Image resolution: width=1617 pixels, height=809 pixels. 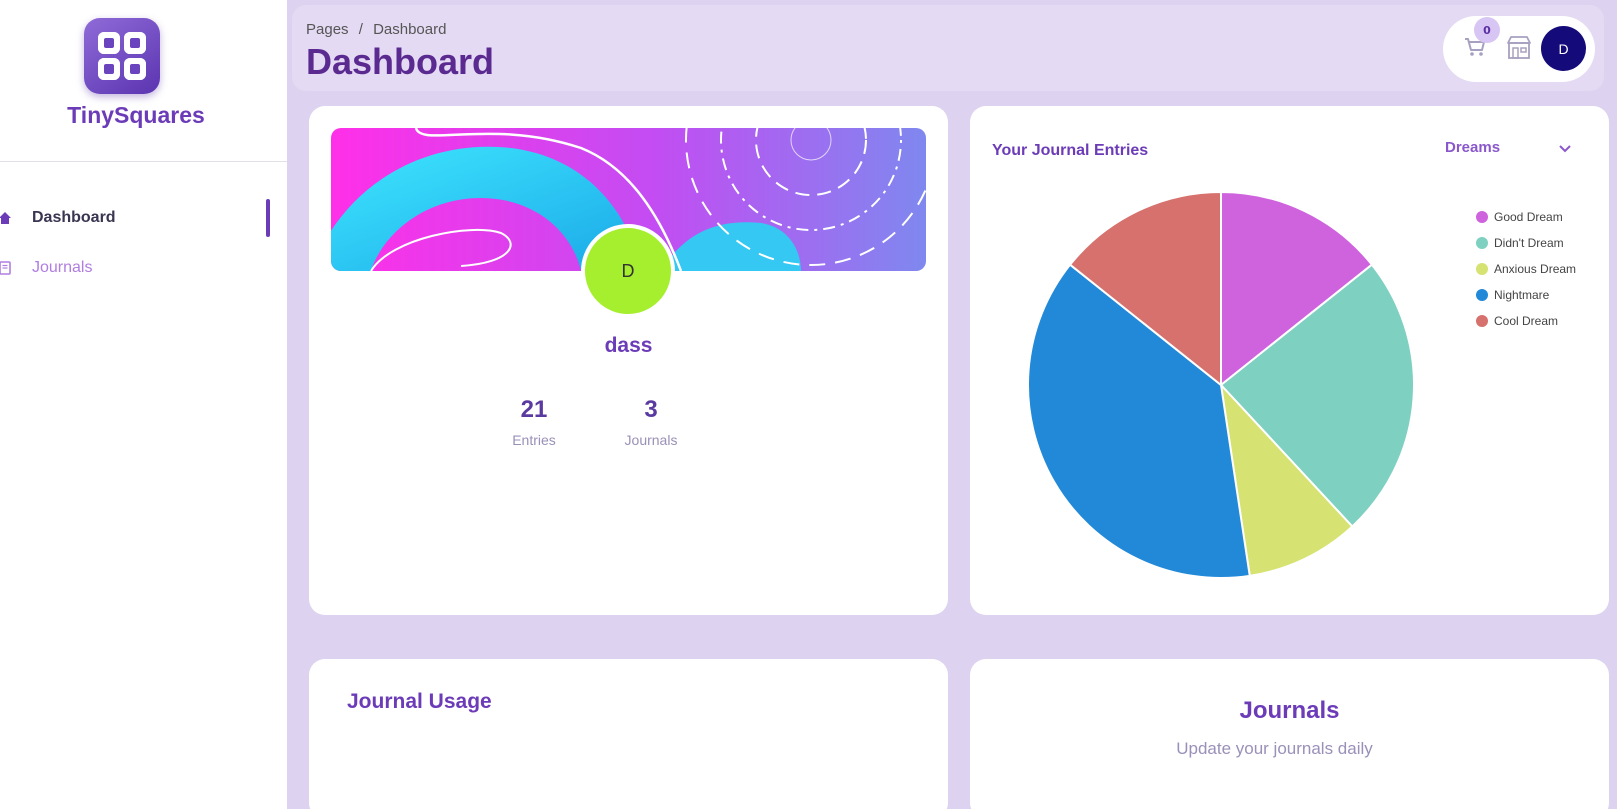 What do you see at coordinates (651, 409) in the screenshot?
I see `stat-value: 3` at bounding box center [651, 409].